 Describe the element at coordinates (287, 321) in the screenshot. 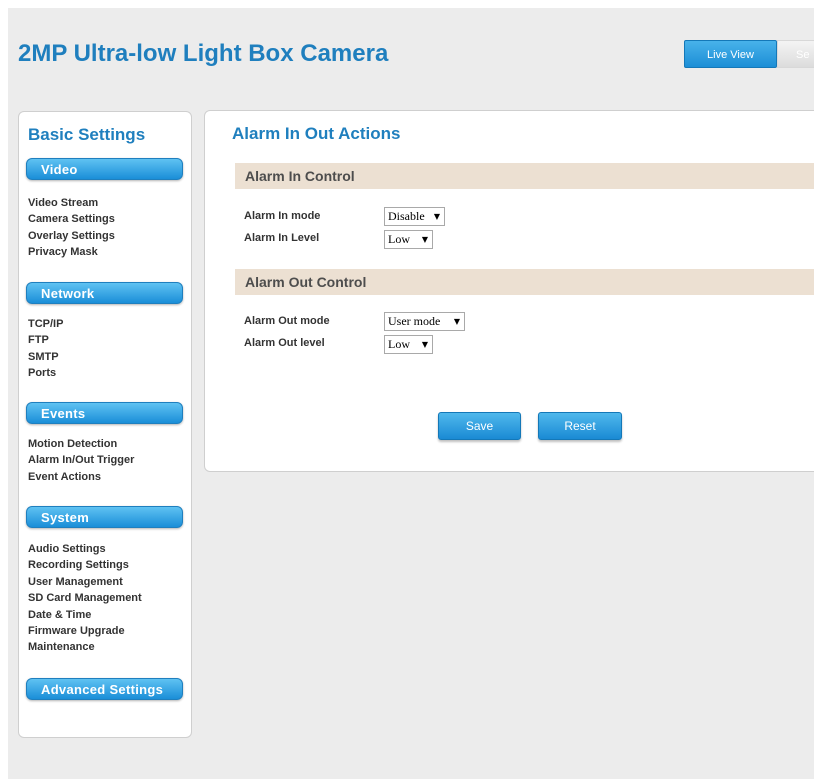

I see `alarm-out-mode-label: Alarm Out mode` at that location.